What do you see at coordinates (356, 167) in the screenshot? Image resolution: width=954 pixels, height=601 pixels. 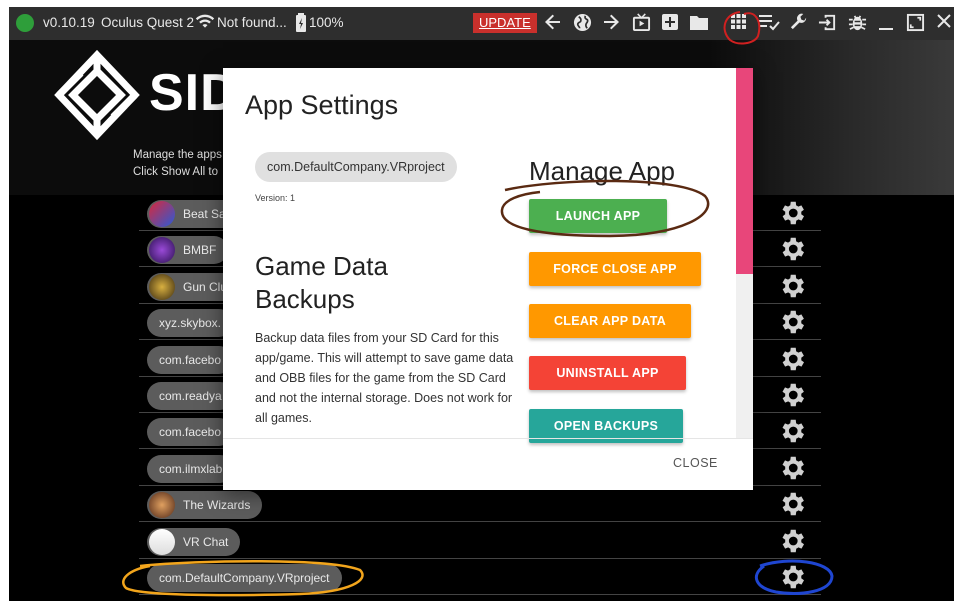 I see `package-name-chip: com.DefaultCompany.VRproject` at bounding box center [356, 167].